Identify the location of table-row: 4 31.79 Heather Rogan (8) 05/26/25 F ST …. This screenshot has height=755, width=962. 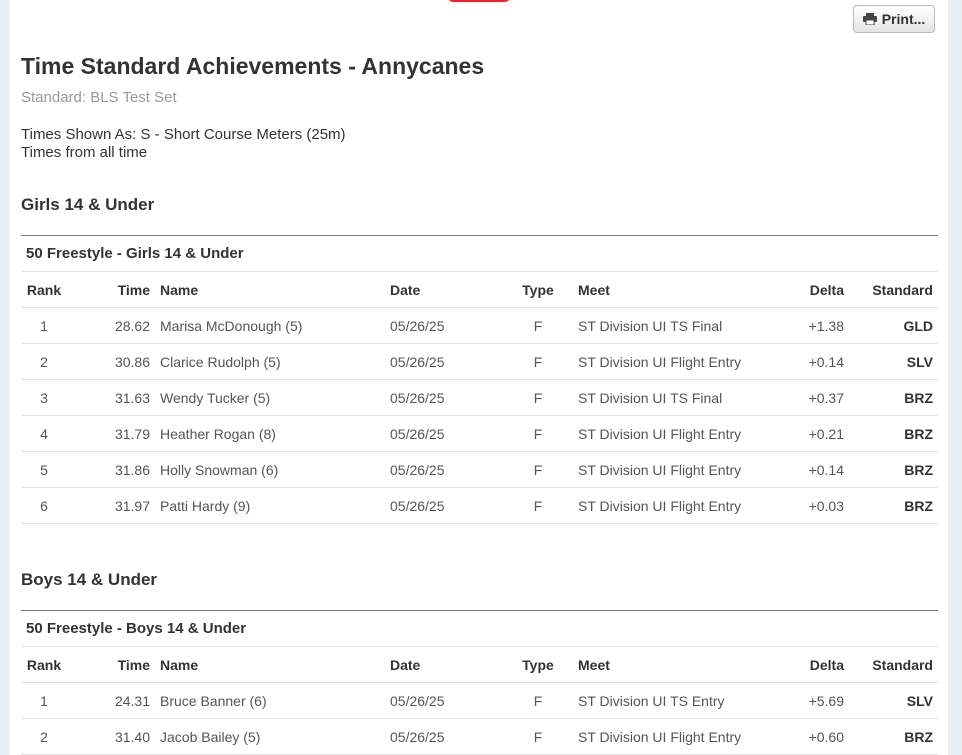
(479, 433).